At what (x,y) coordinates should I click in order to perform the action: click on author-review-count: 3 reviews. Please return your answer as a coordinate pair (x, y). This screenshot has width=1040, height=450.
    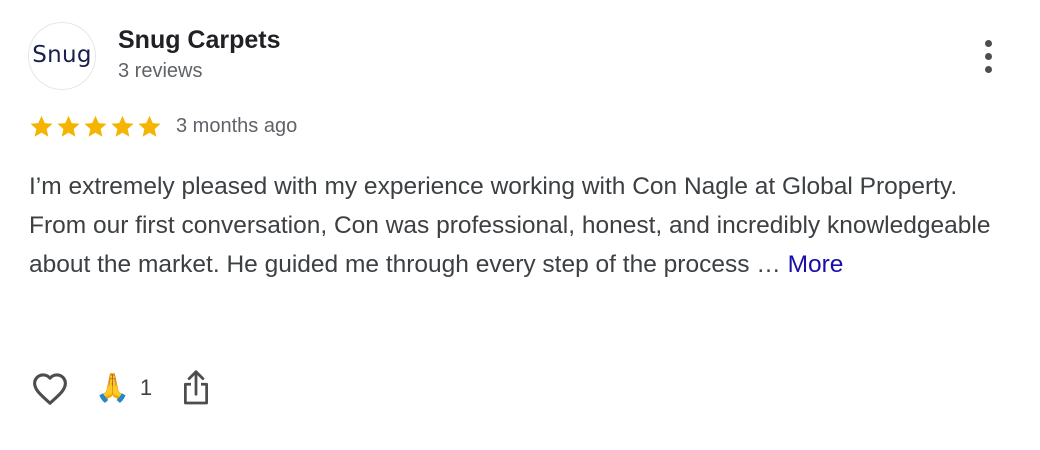
    Looking at the image, I should click on (160, 71).